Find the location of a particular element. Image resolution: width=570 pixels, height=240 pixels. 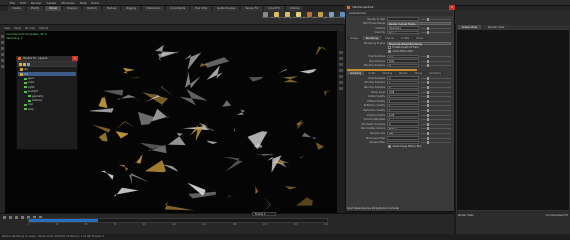

tree-item: obj is located at coordinates (47, 70).